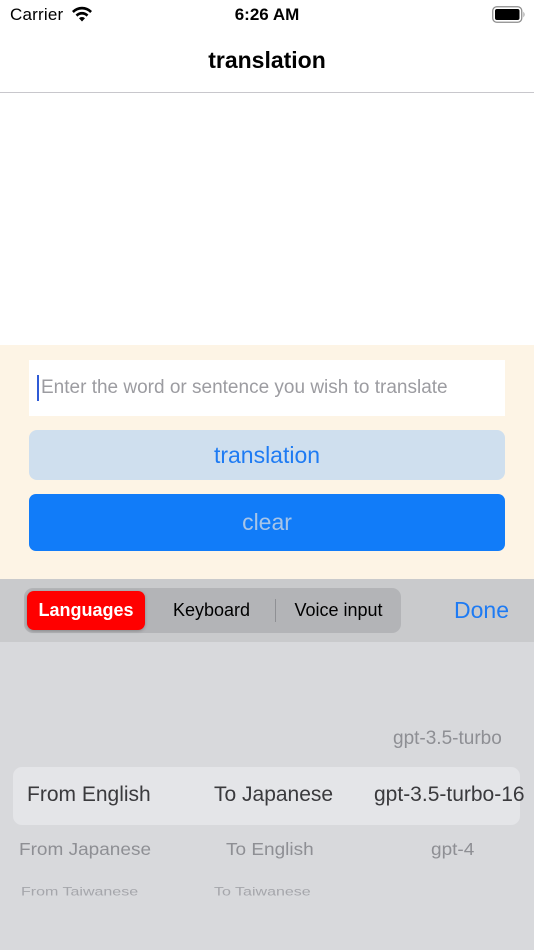 This screenshot has height=950, width=534. What do you see at coordinates (270, 850) in the screenshot?
I see `to-language-option: To English` at bounding box center [270, 850].